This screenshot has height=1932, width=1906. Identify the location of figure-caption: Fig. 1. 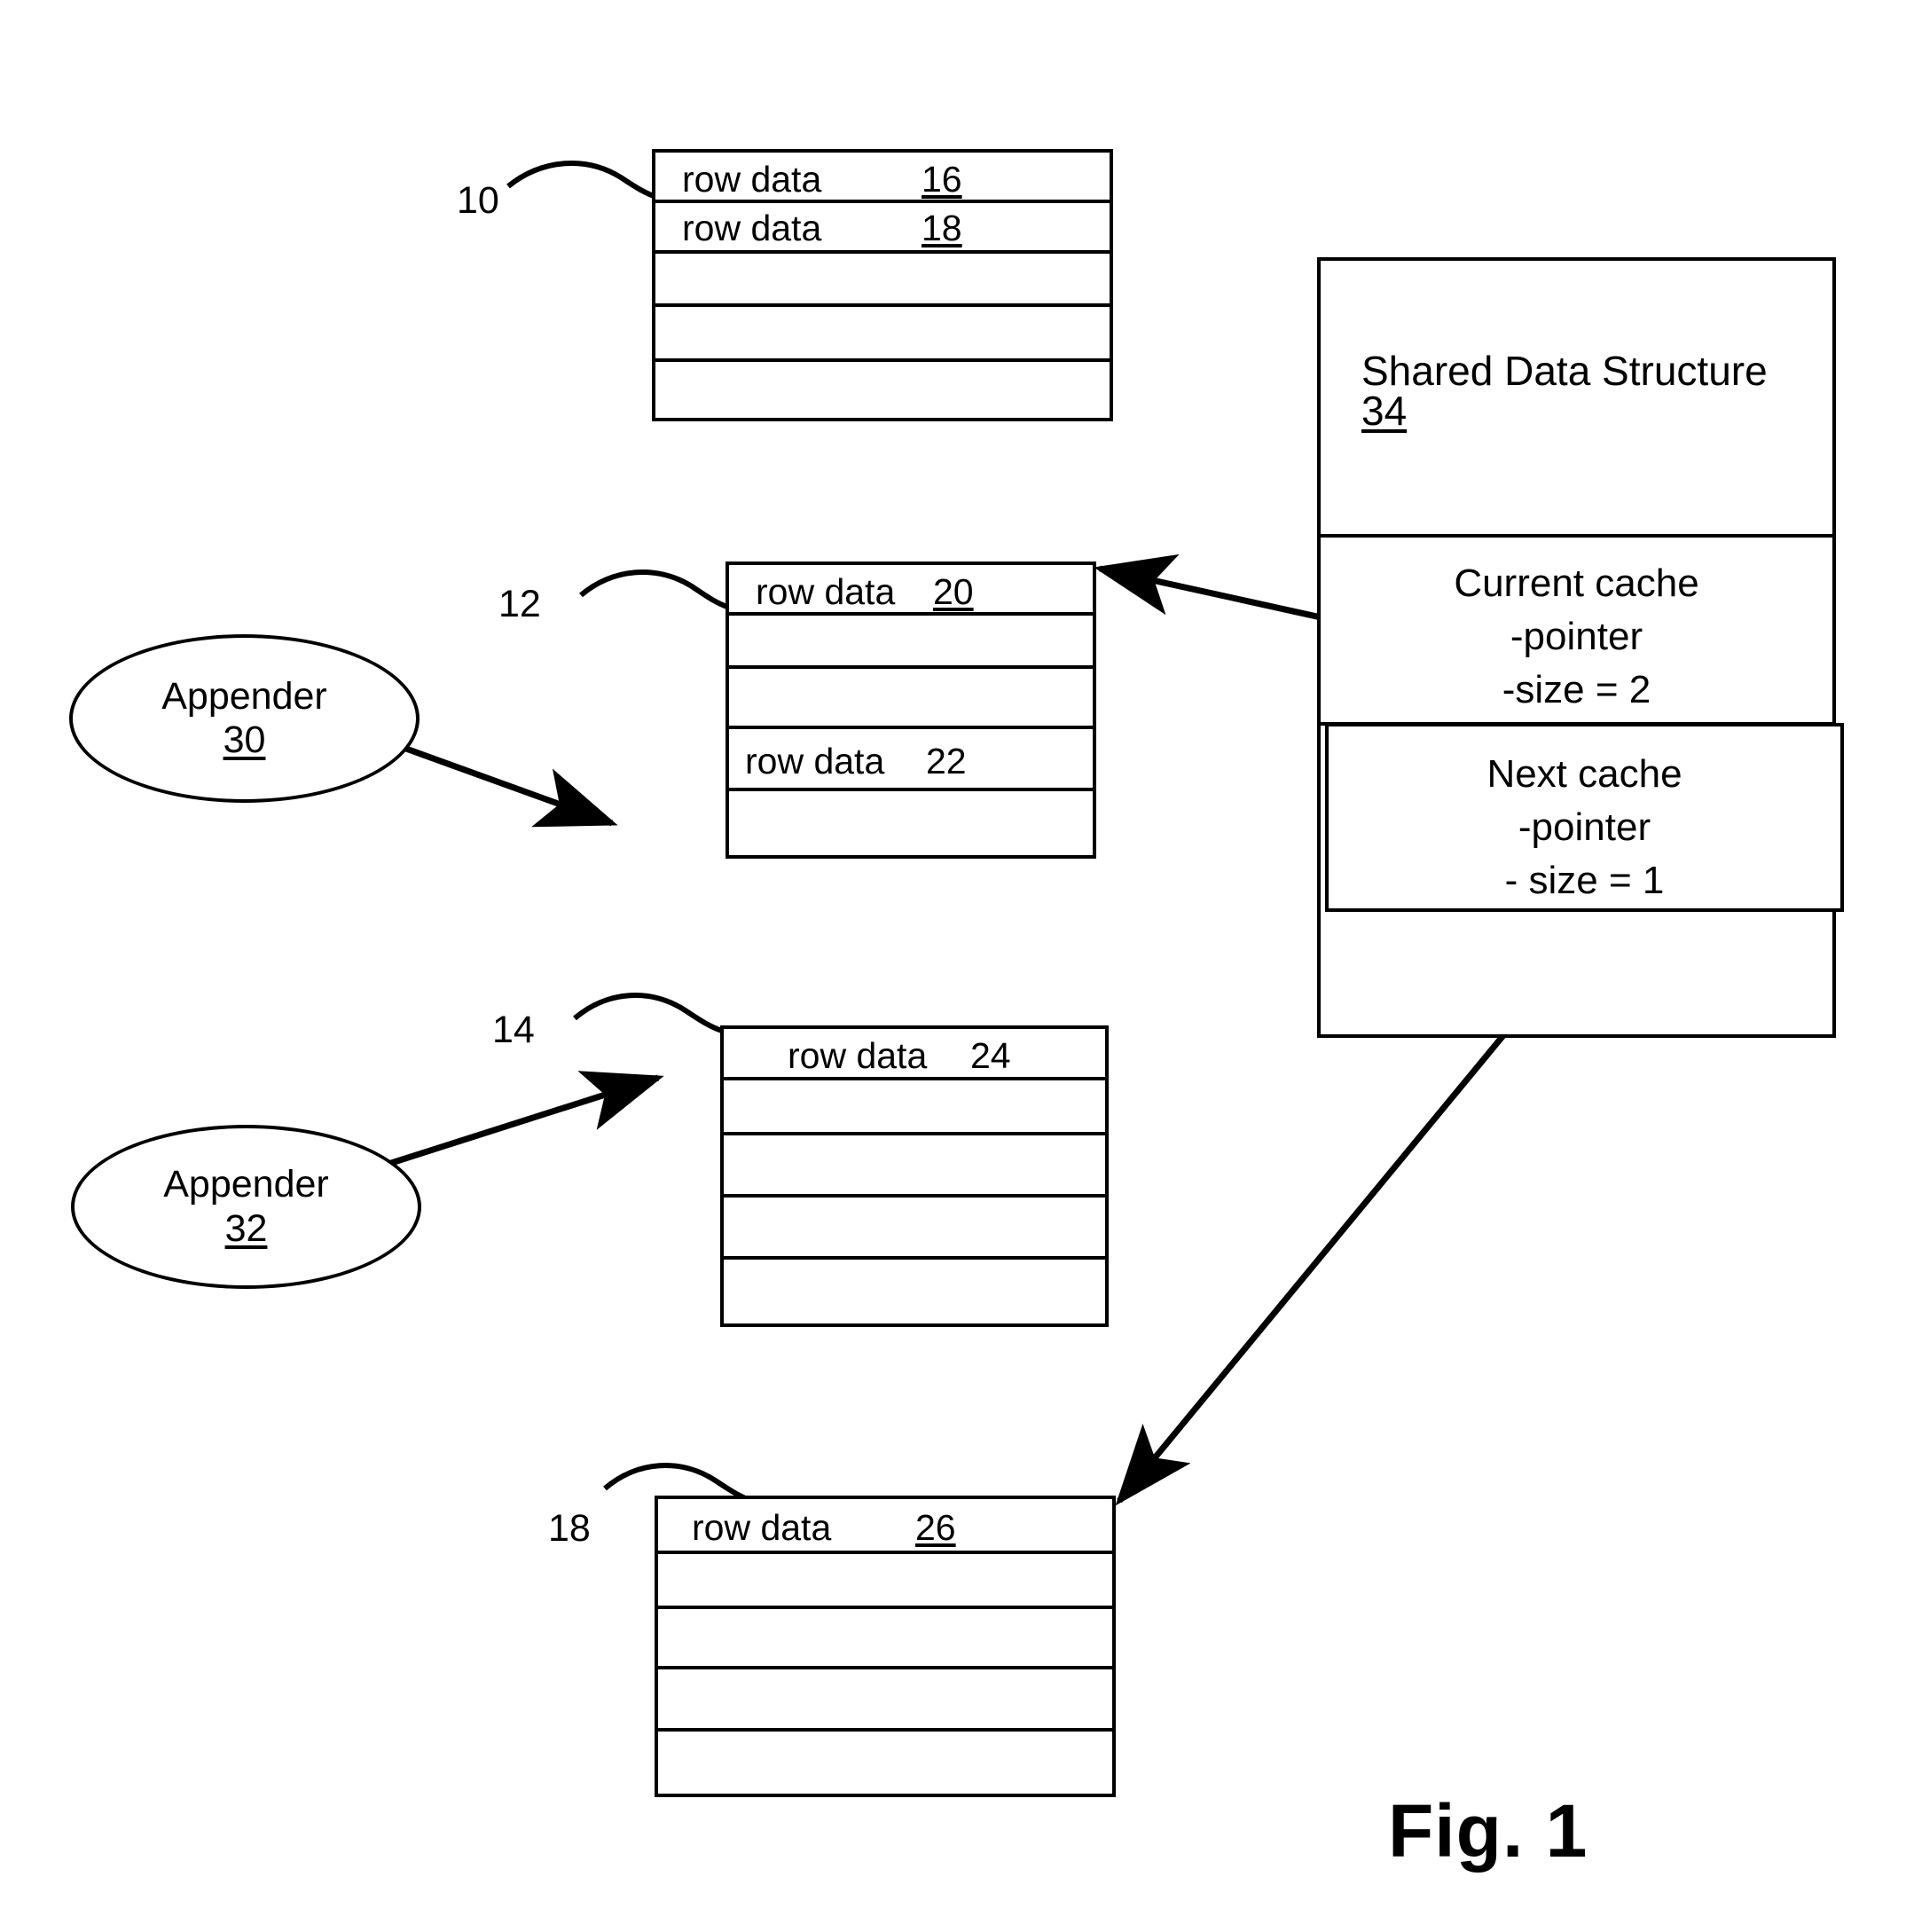
(1488, 1831).